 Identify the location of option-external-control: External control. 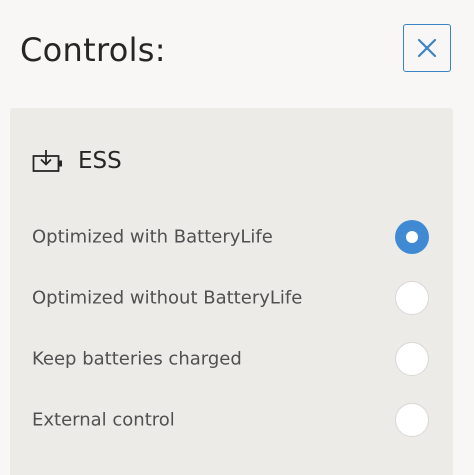
(231, 420).